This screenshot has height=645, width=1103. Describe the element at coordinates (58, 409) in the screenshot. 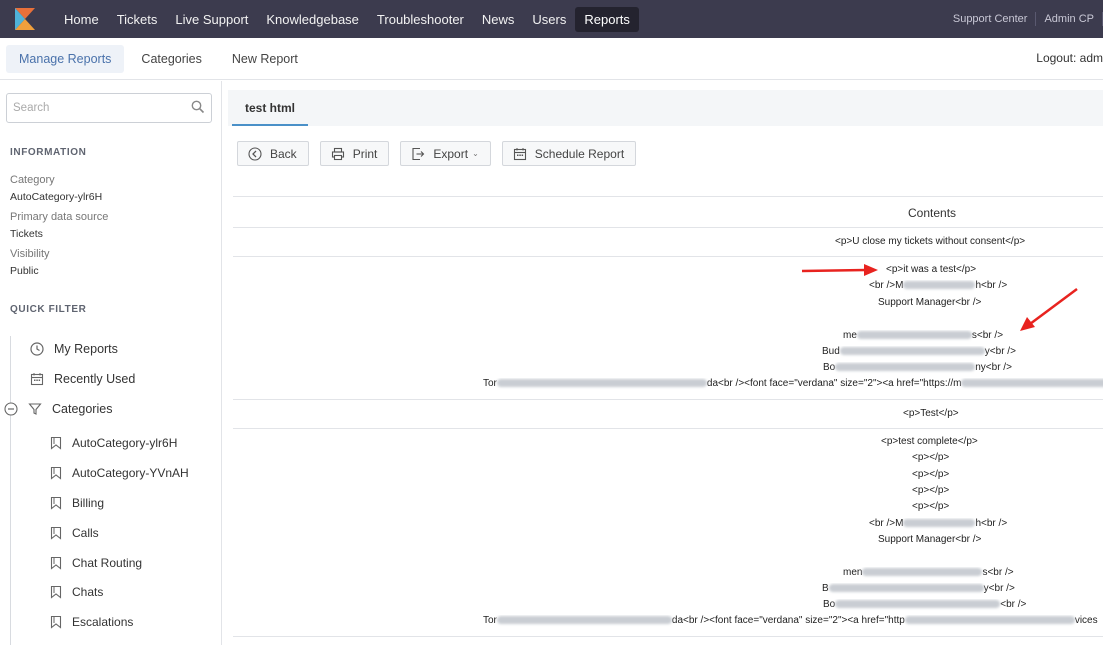

I see `quick-filter-categories: Categories` at that location.